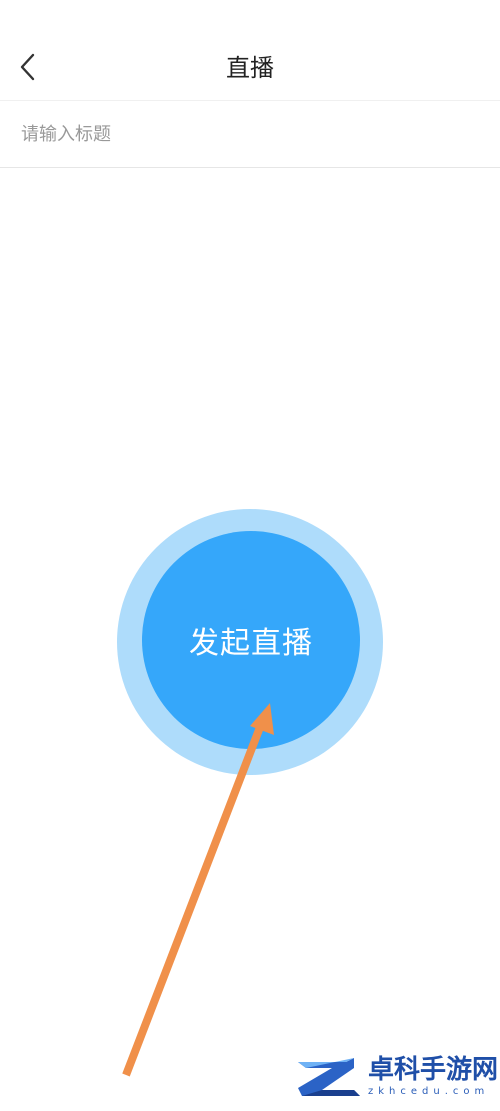  Describe the element at coordinates (246, 134) in the screenshot. I see `title-input` at that location.